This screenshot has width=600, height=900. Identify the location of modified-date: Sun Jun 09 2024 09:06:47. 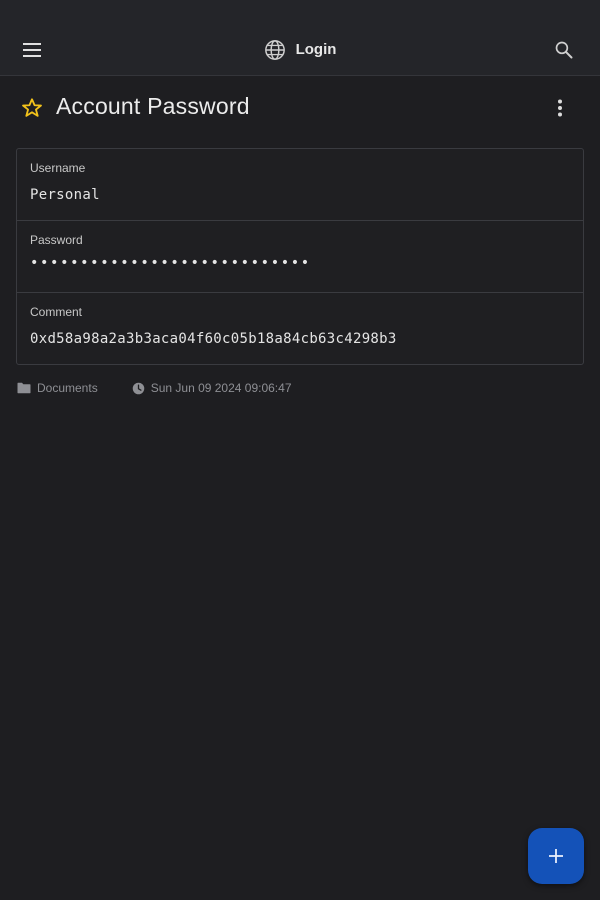
(212, 388).